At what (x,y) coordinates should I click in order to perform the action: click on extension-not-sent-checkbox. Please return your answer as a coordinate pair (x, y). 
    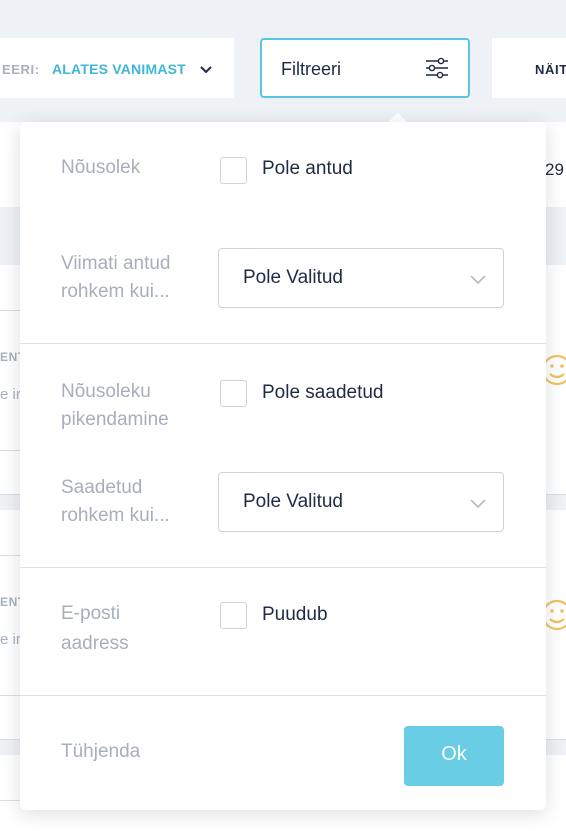
    Looking at the image, I should click on (233, 393).